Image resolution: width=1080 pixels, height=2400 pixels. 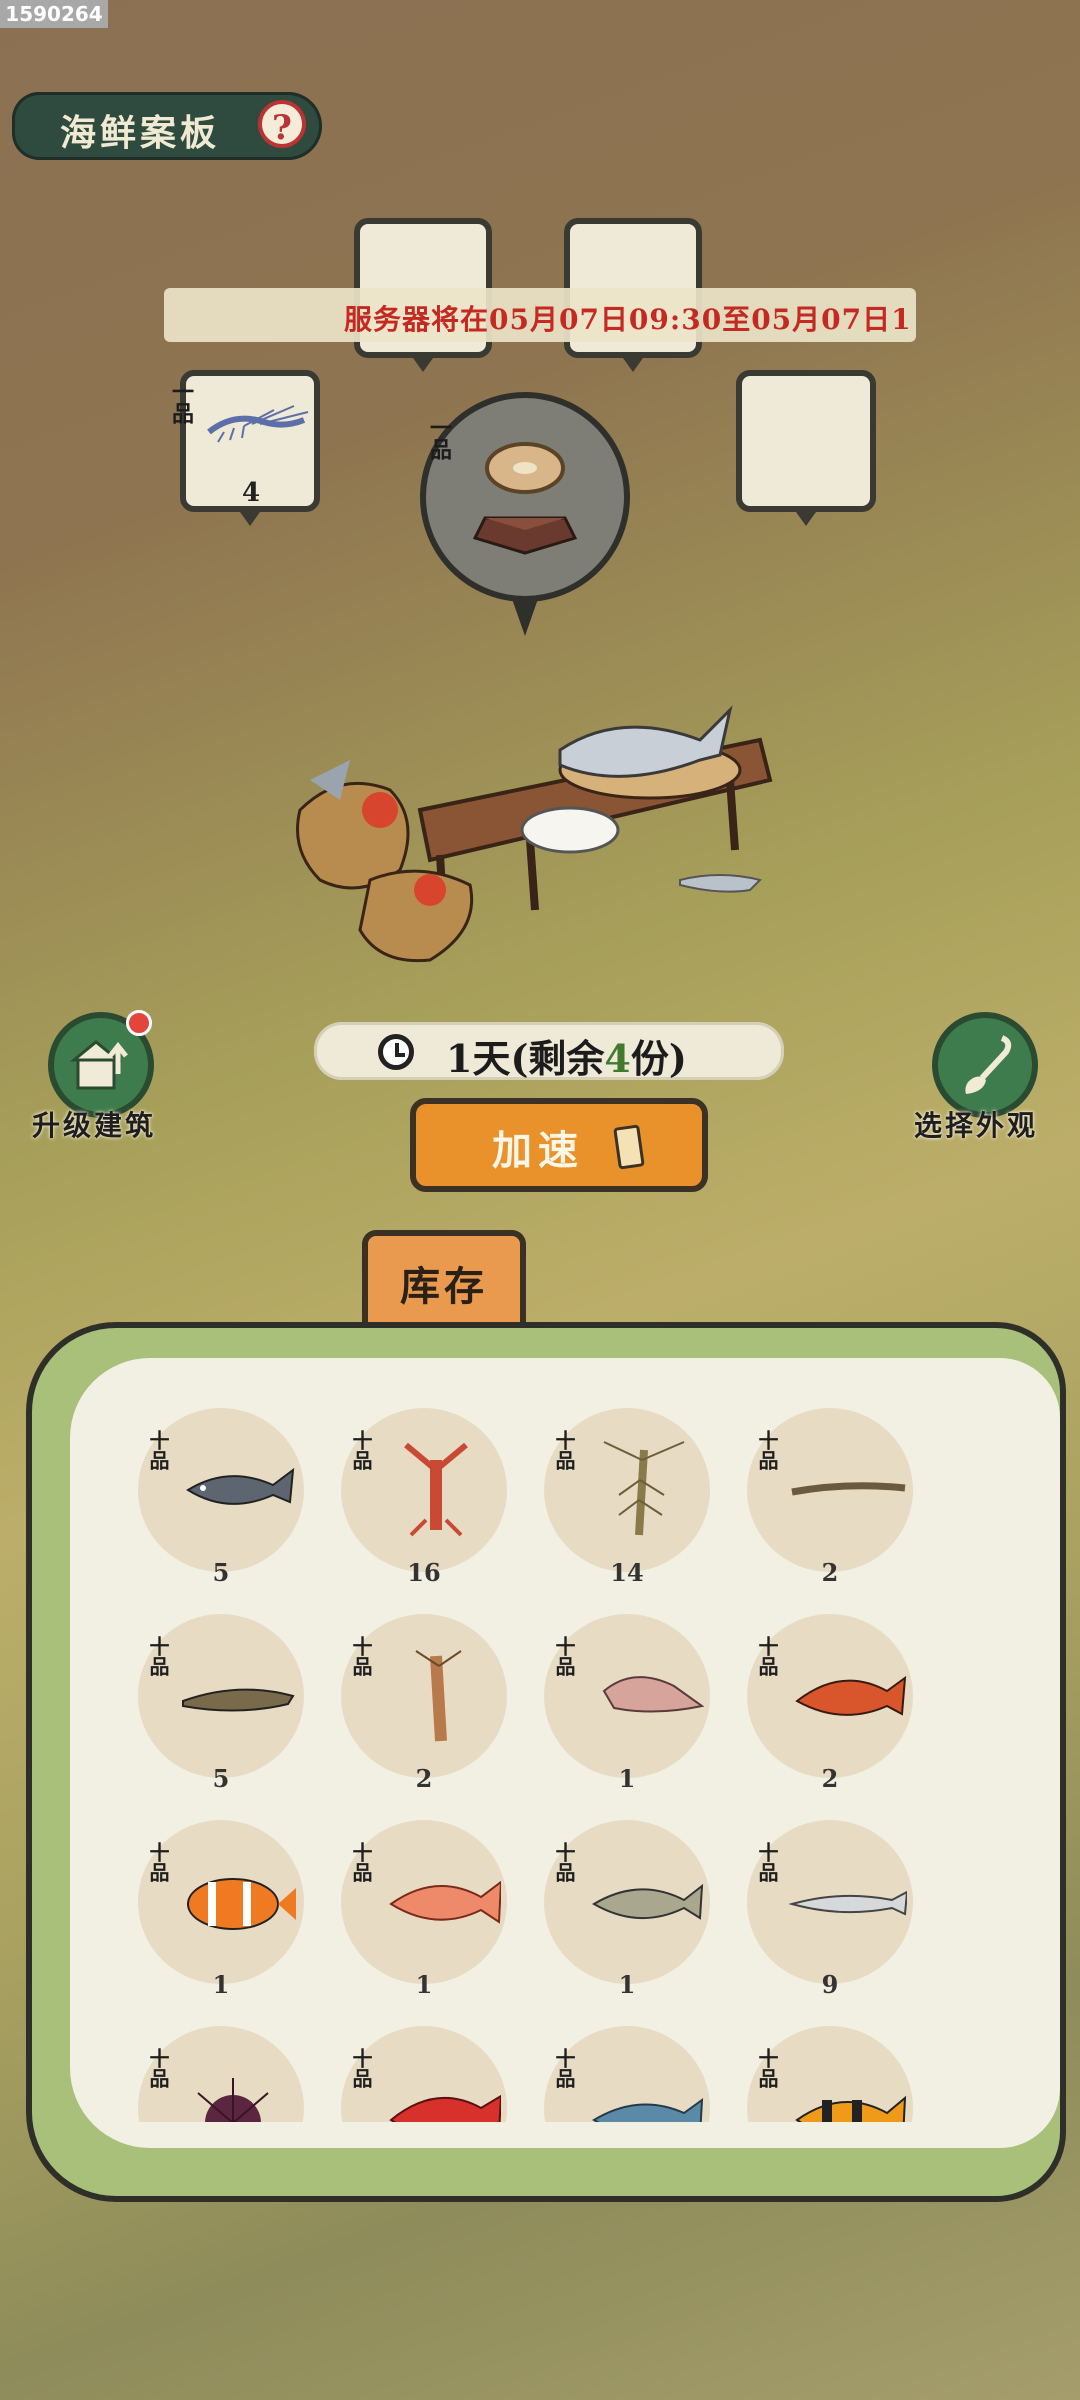 What do you see at coordinates (139, 1023) in the screenshot?
I see `notification-dot` at bounding box center [139, 1023].